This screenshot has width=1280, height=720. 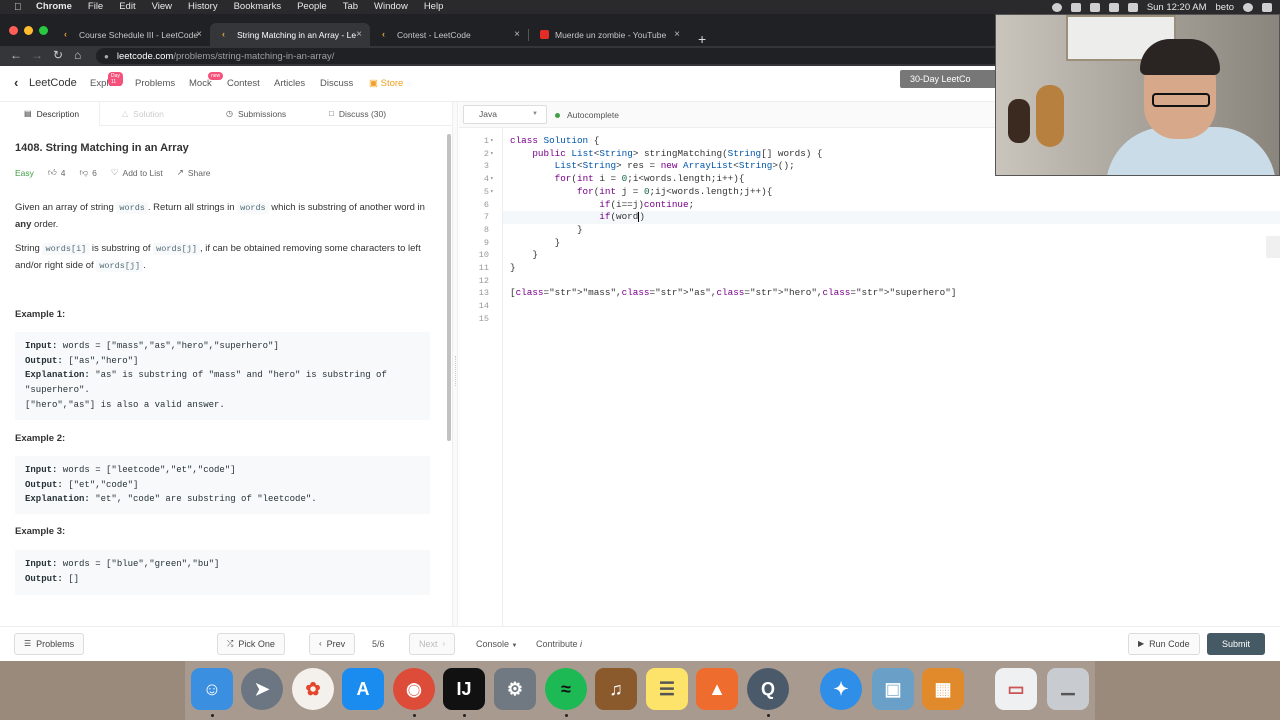 What do you see at coordinates (841, 689) in the screenshot?
I see `safari-icon: ✦` at bounding box center [841, 689].